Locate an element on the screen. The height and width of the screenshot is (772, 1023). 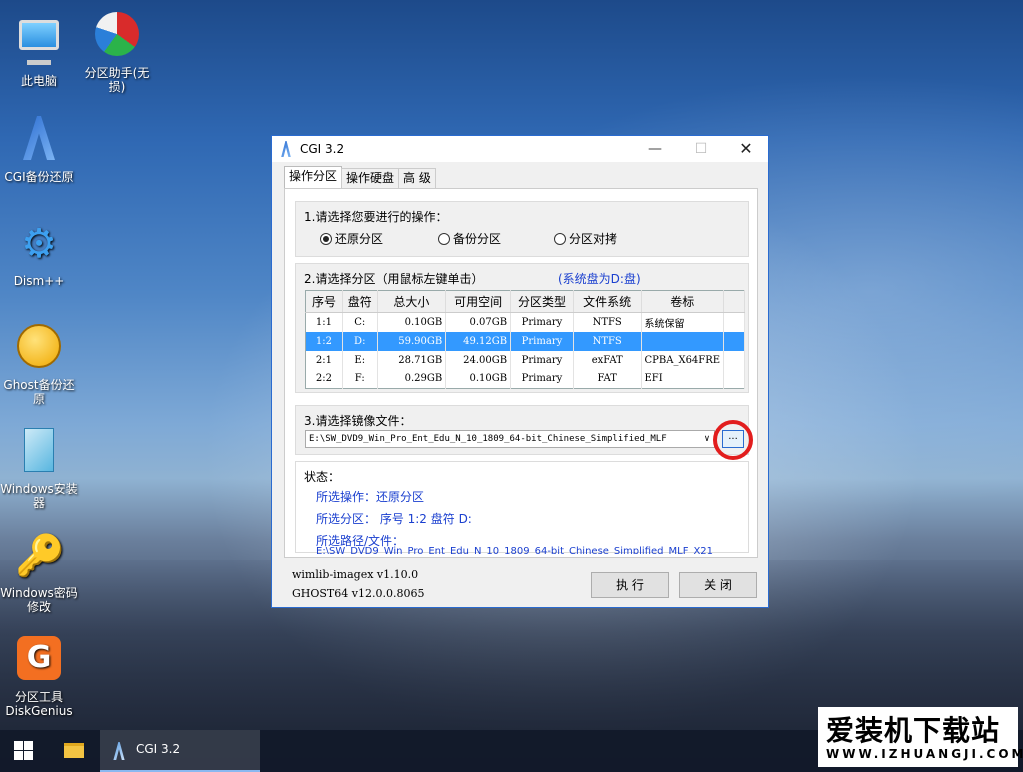
radio-label: 备份分区 is located at coordinates (477, 239).